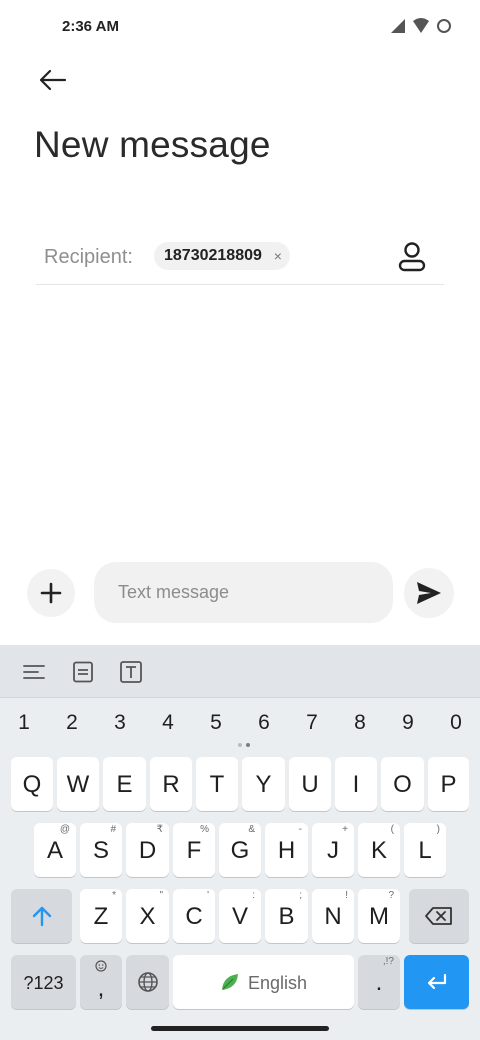 This screenshot has width=480, height=1040. What do you see at coordinates (240, 916) in the screenshot?
I see `key-v: :V` at bounding box center [240, 916].